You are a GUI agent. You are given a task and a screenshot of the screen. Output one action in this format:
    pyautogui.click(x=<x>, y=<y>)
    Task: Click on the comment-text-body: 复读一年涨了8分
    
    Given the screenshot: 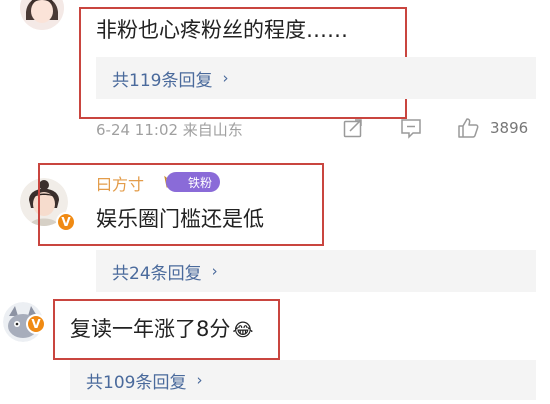 What is the action you would take?
    pyautogui.click(x=150, y=329)
    